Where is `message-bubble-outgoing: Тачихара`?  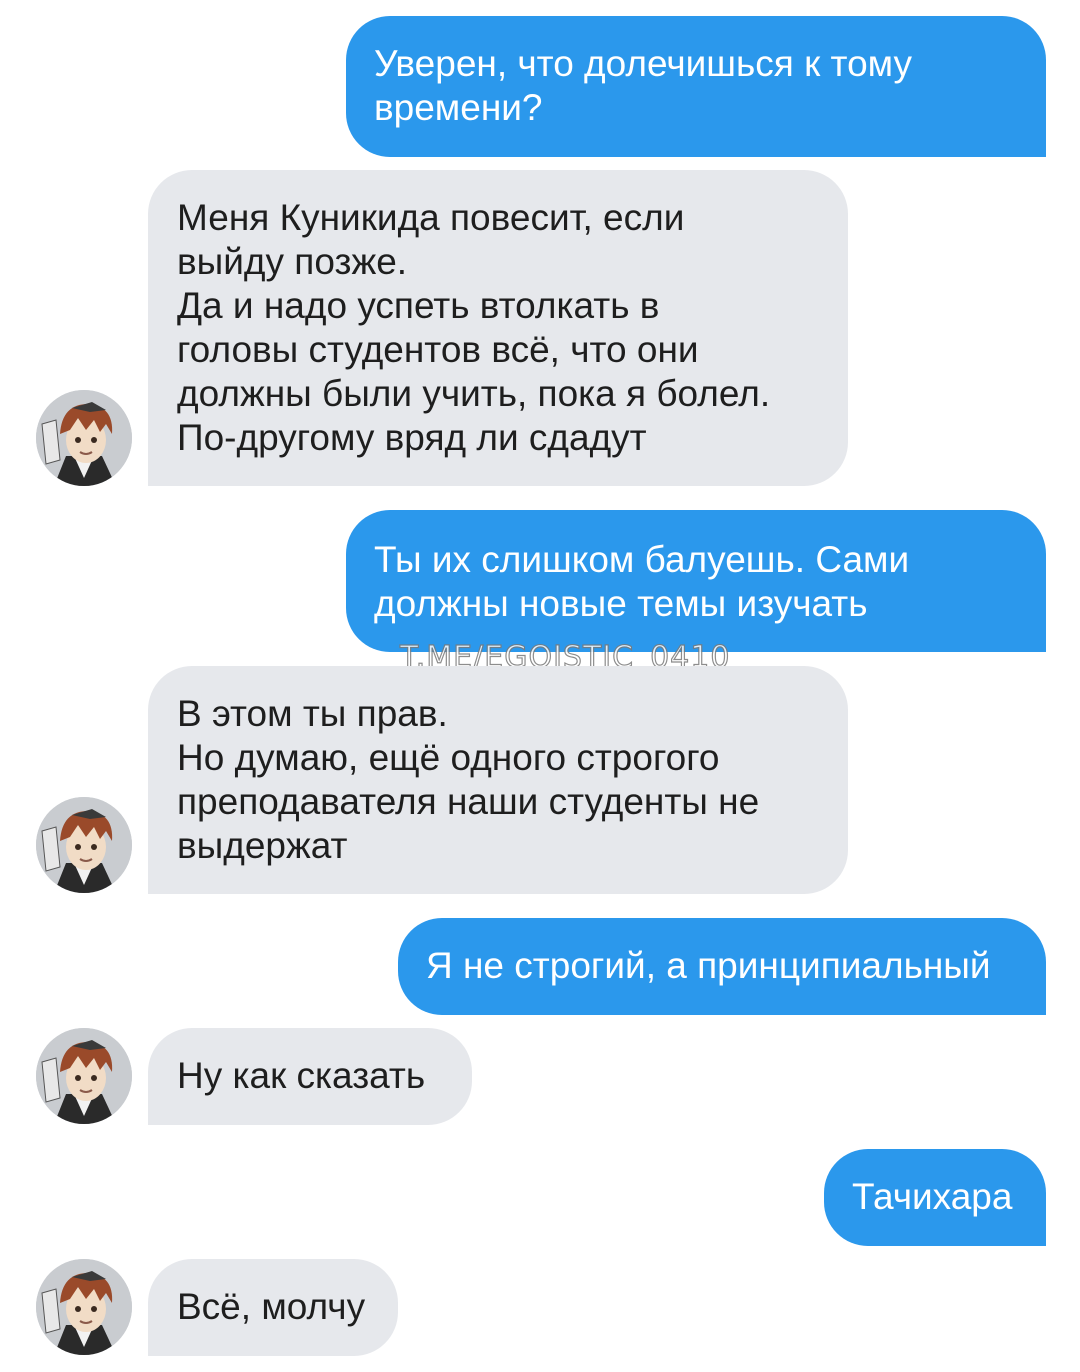 message-bubble-outgoing: Тачихара is located at coordinates (935, 1197).